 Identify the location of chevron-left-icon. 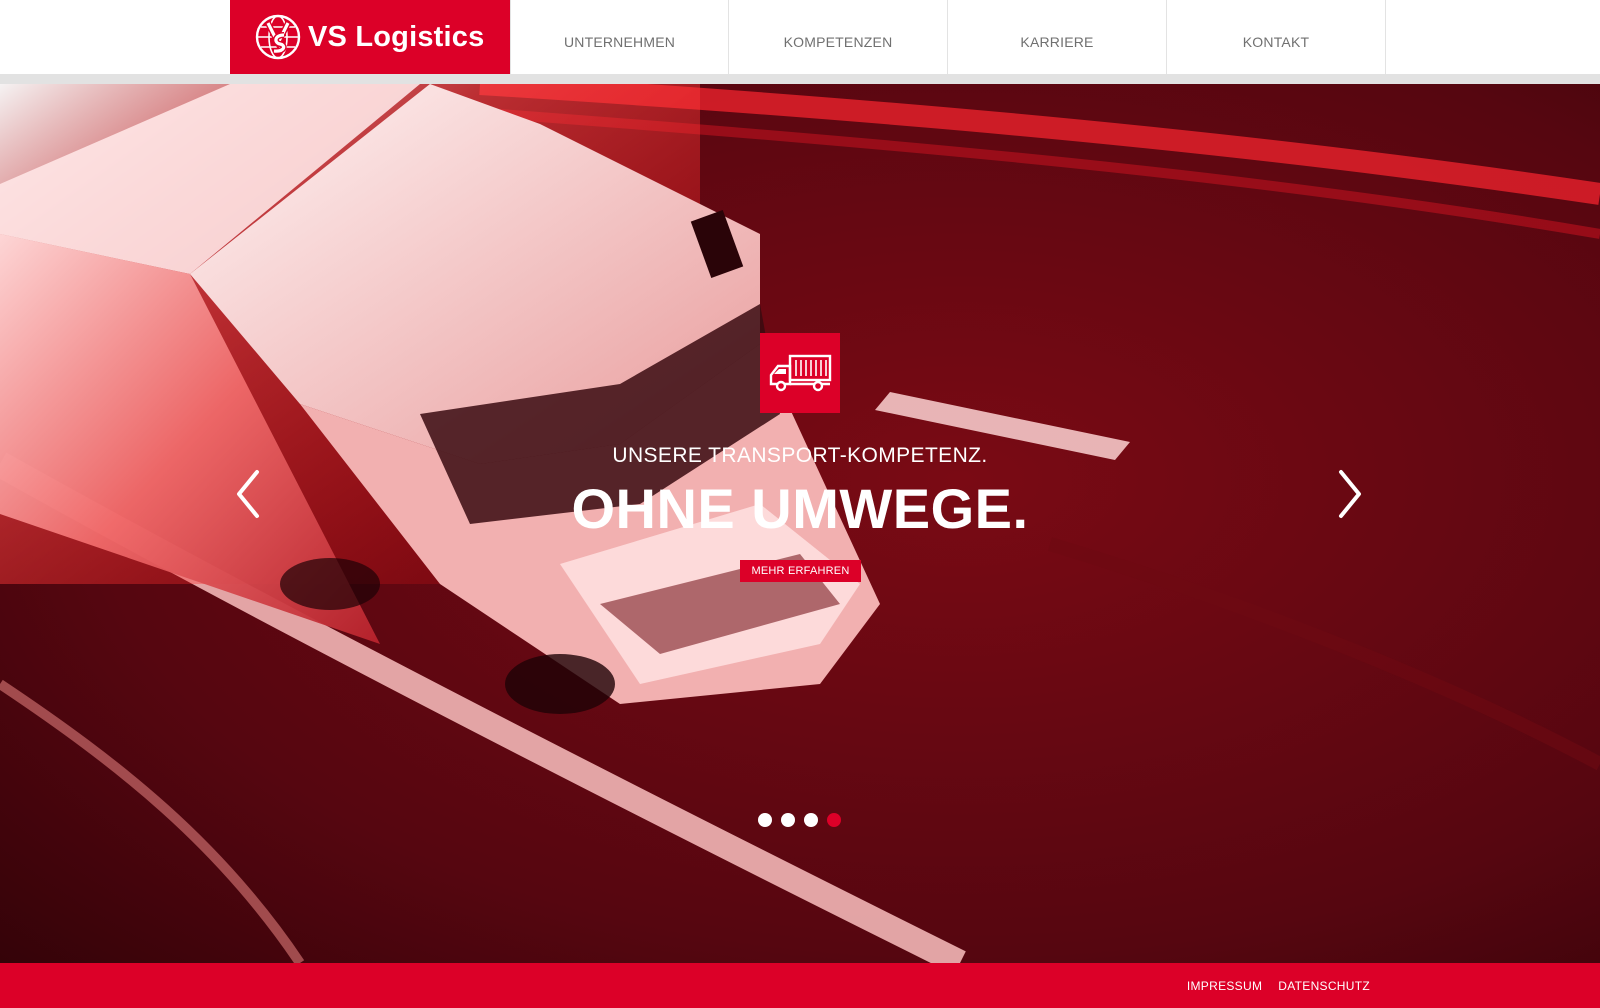
(248, 494).